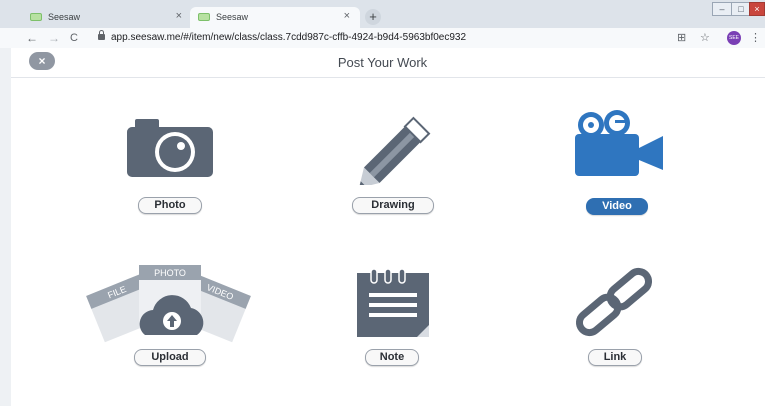  Describe the element at coordinates (32, 38) in the screenshot. I see `back-icon: ←` at that location.